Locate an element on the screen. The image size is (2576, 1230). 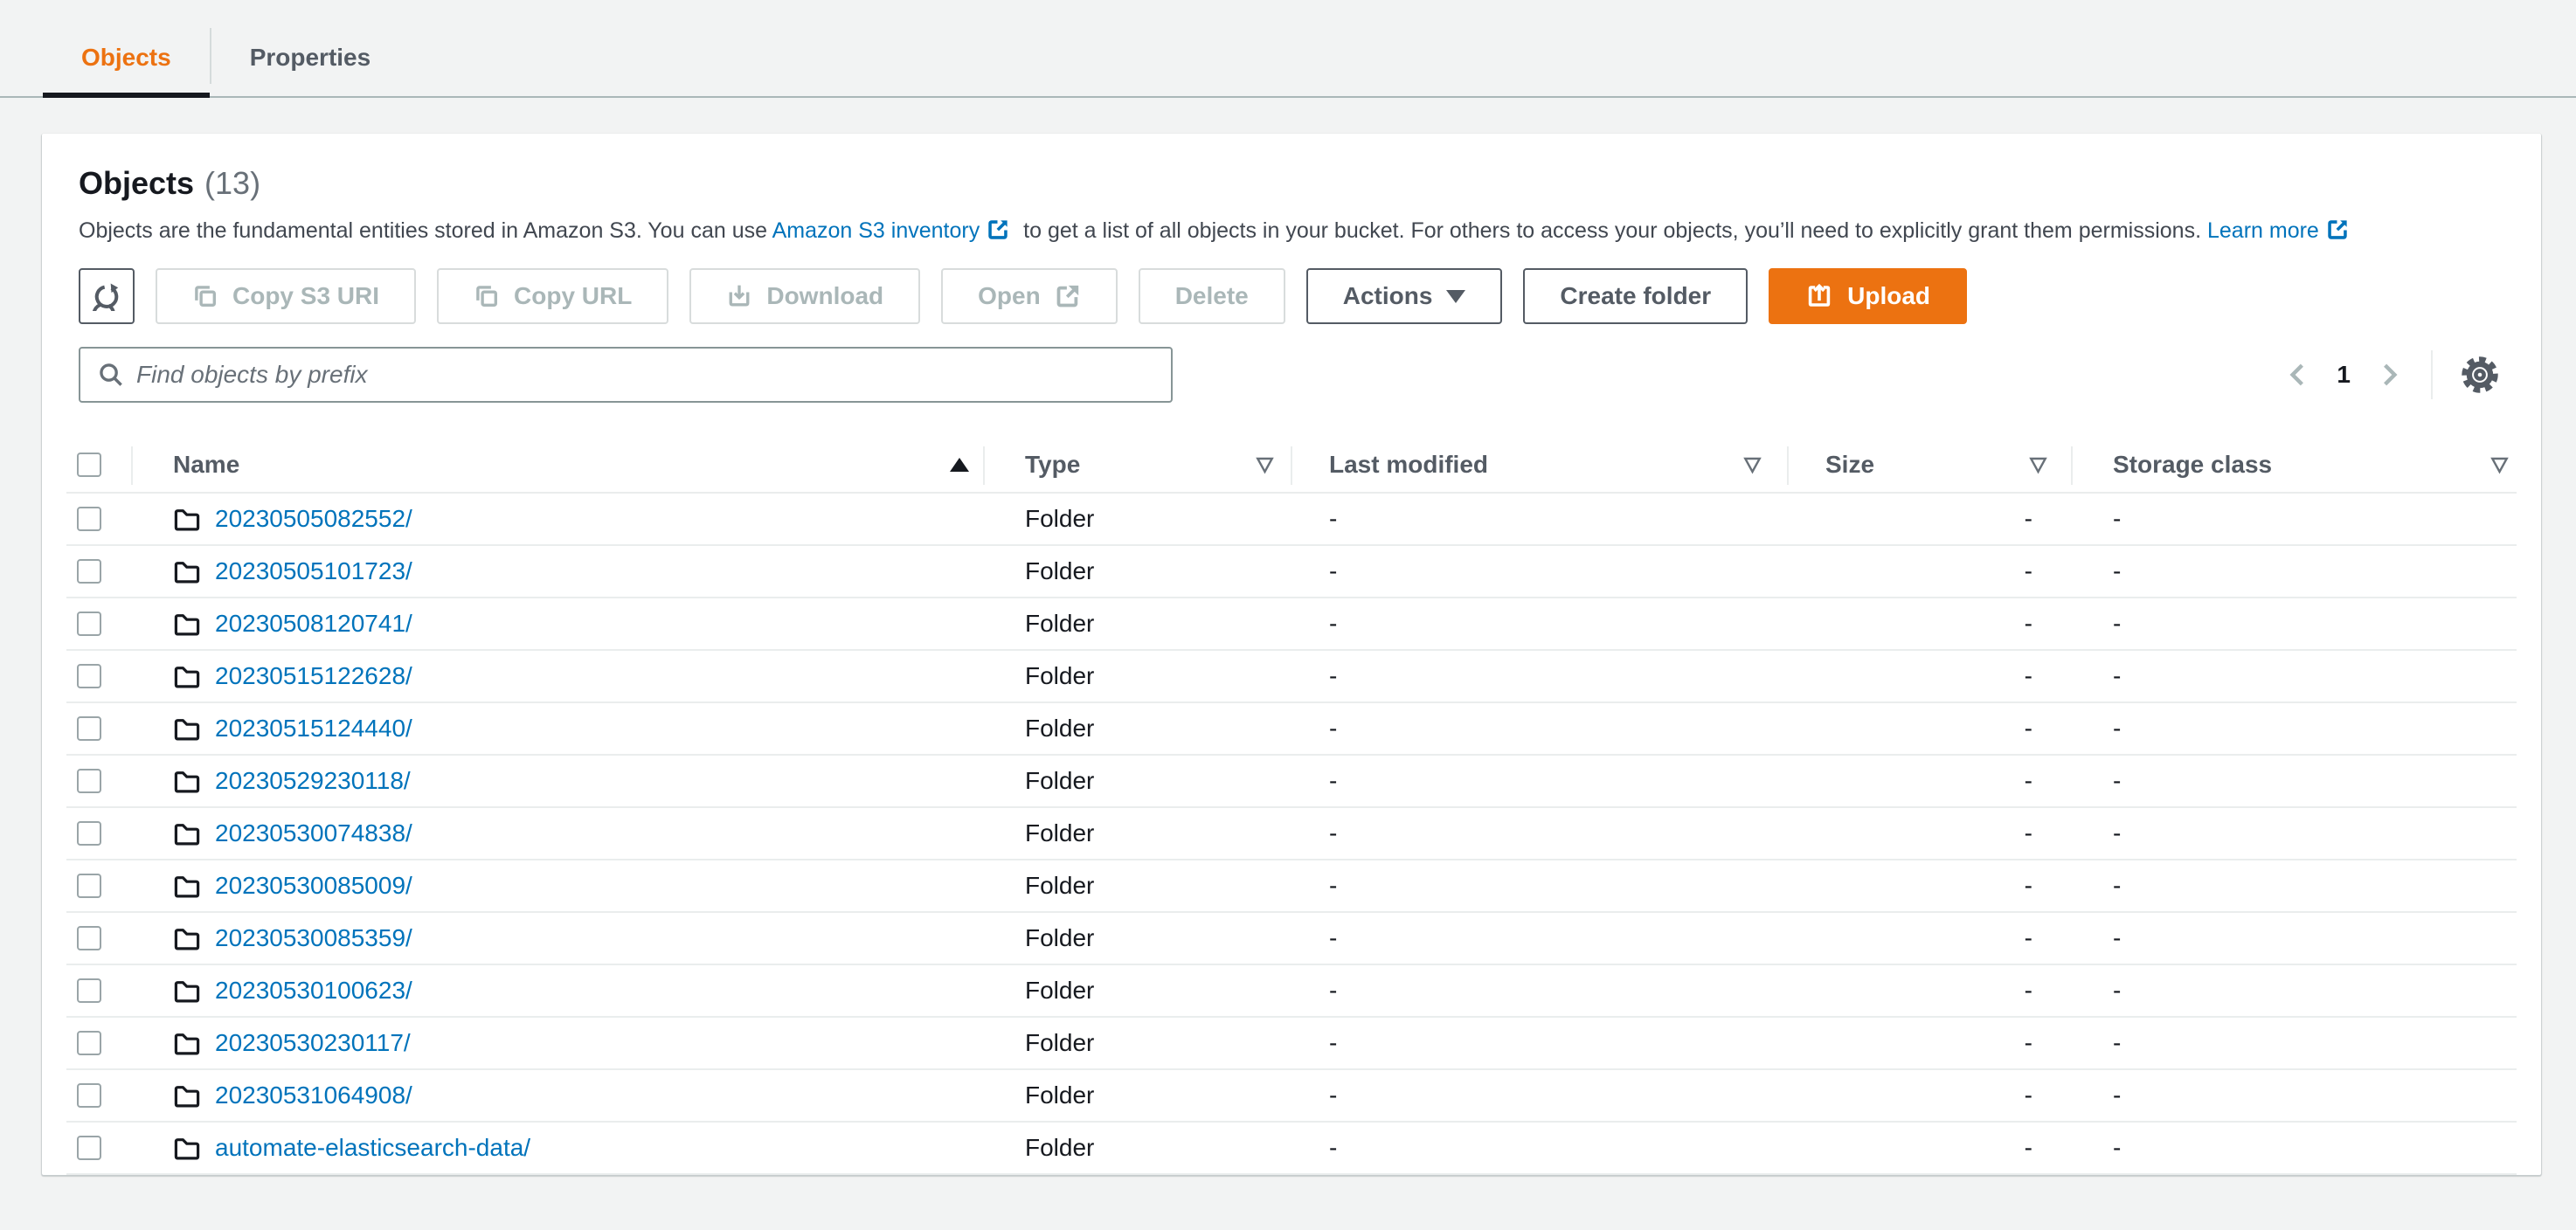
tab-properties: Properties is located at coordinates (310, 57).